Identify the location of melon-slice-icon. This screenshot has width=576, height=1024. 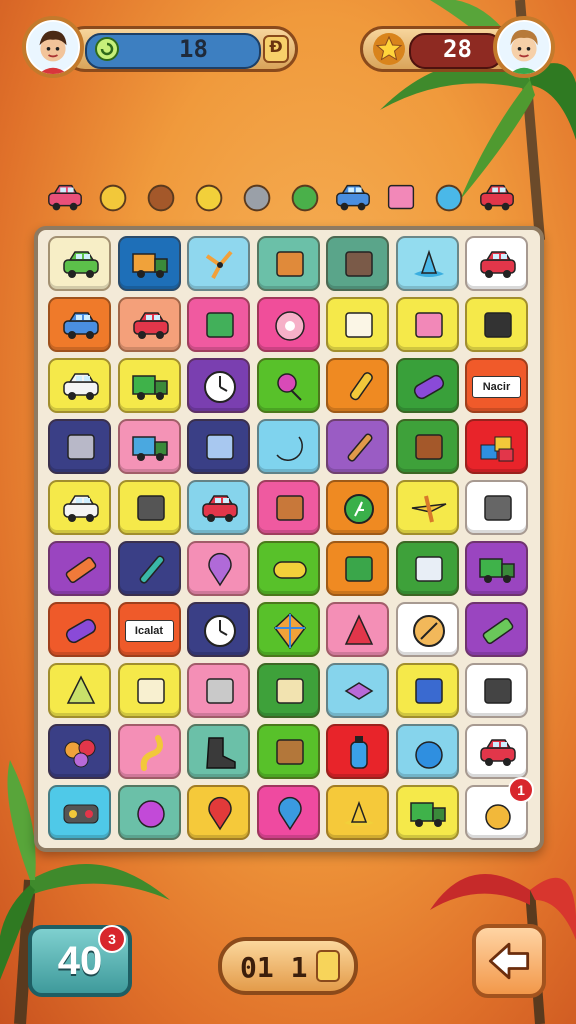
(81, 689).